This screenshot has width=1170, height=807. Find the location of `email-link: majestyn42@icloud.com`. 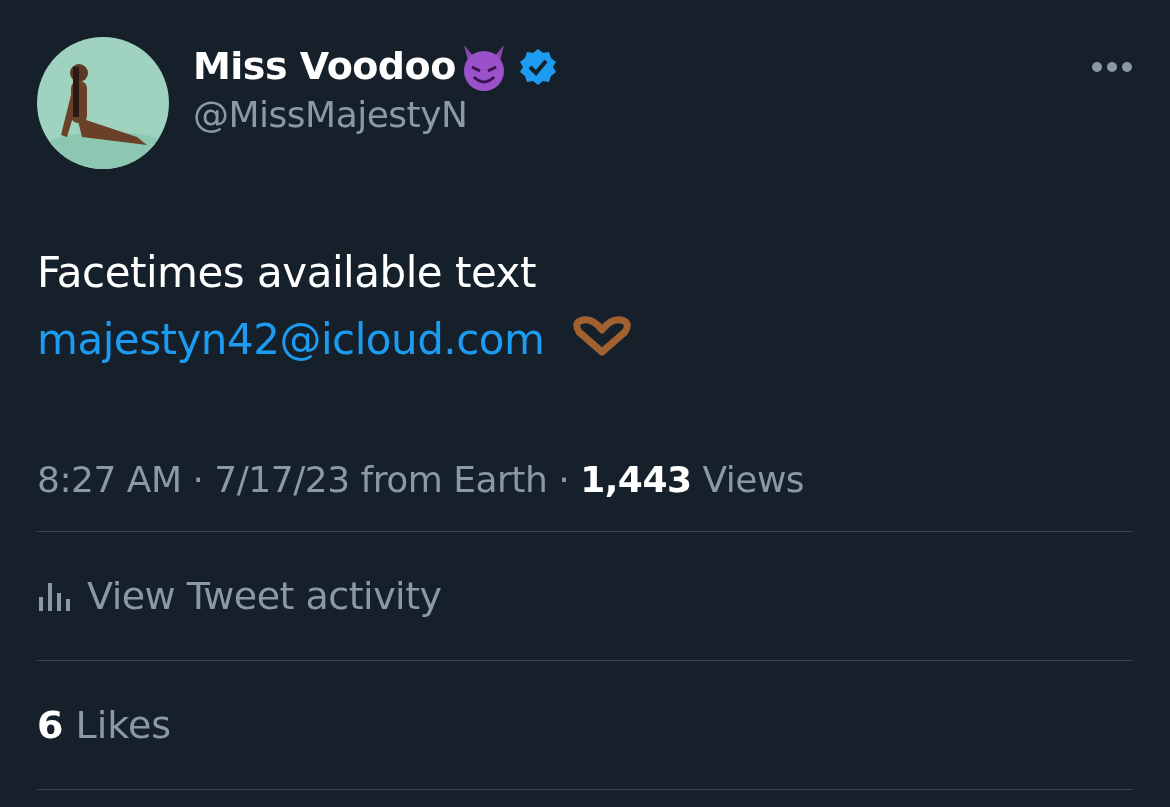

email-link: majestyn42@icloud.com is located at coordinates (291, 340).